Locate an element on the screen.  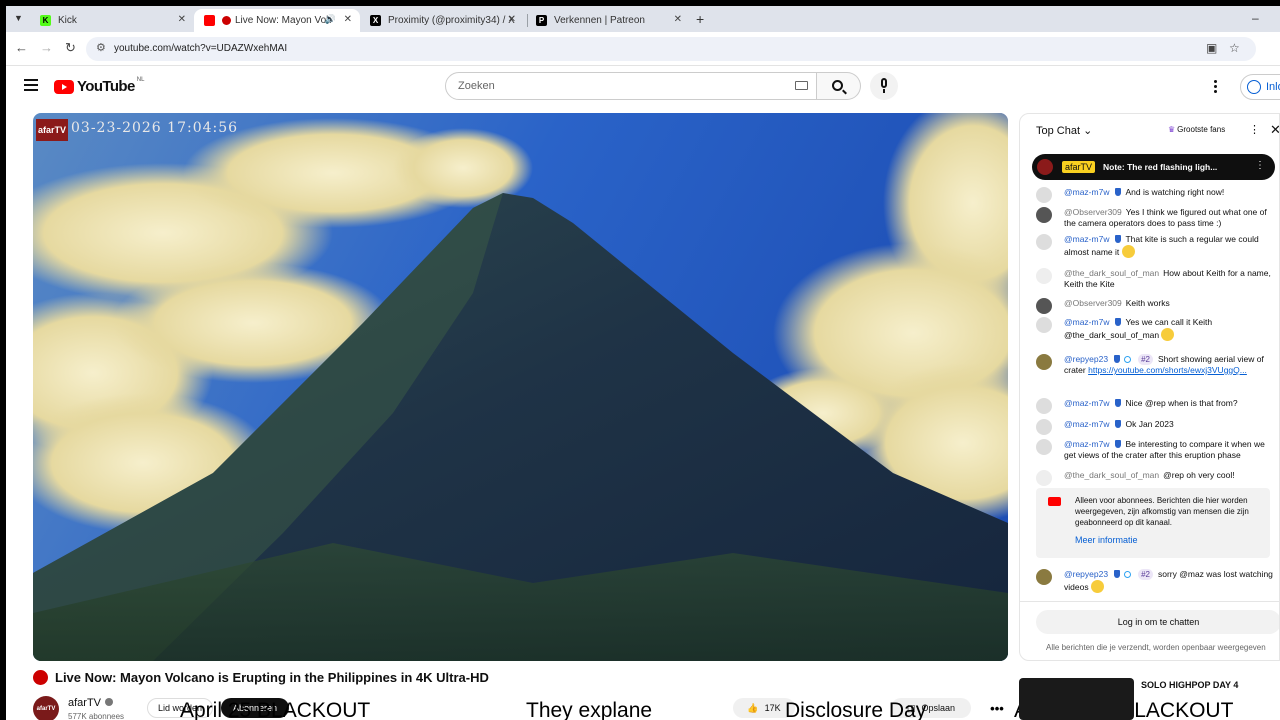
message-text: @rep oh very cool! is located at coordinates (1199, 475).